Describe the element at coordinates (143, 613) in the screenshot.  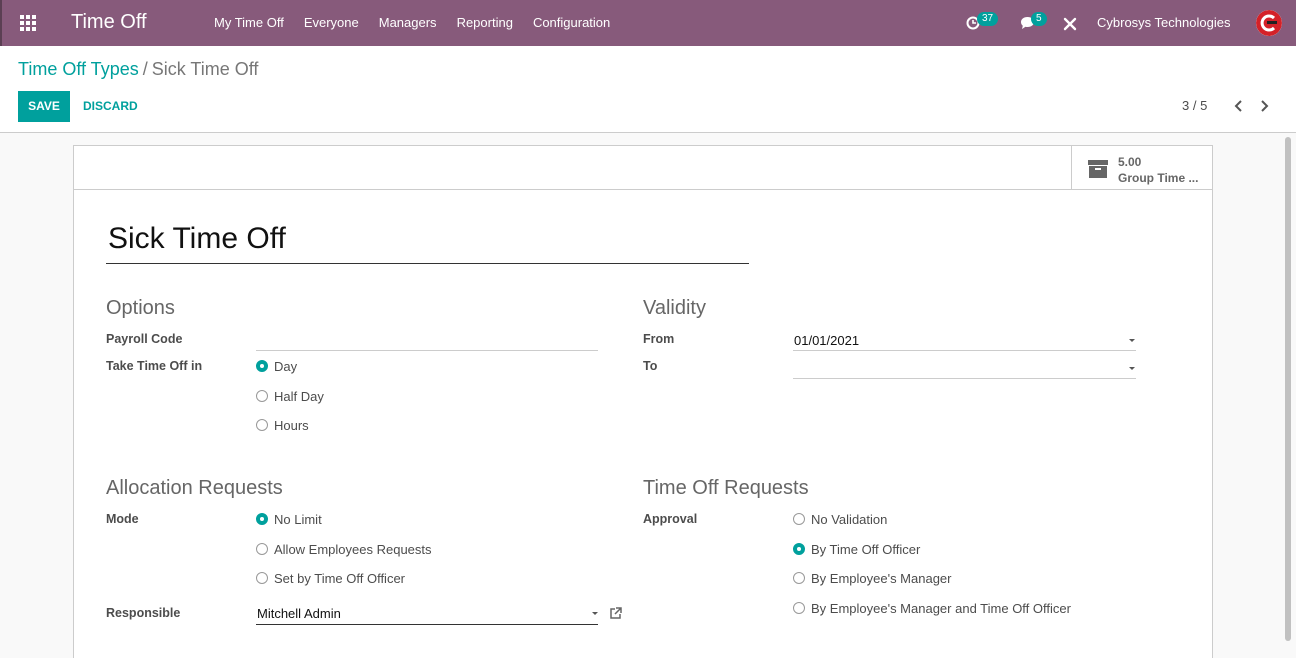
I see `responsible-label: Responsible` at that location.